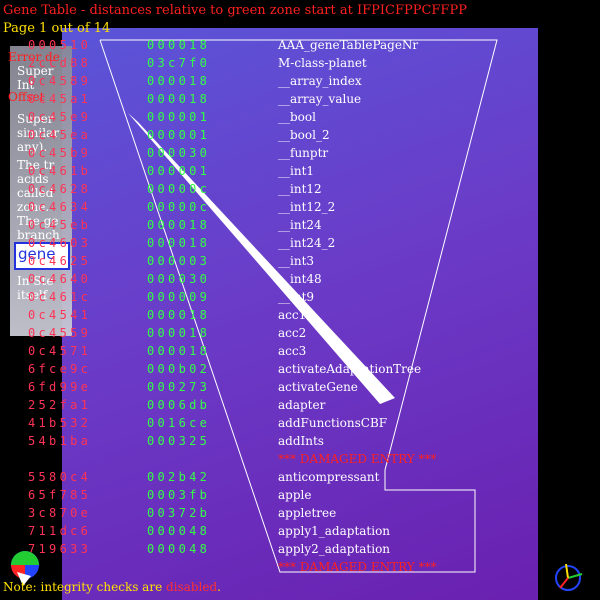 The width and height of the screenshot is (600, 600). What do you see at coordinates (84, 587) in the screenshot?
I see `footer-prefix: Note: integrity checks are` at bounding box center [84, 587].